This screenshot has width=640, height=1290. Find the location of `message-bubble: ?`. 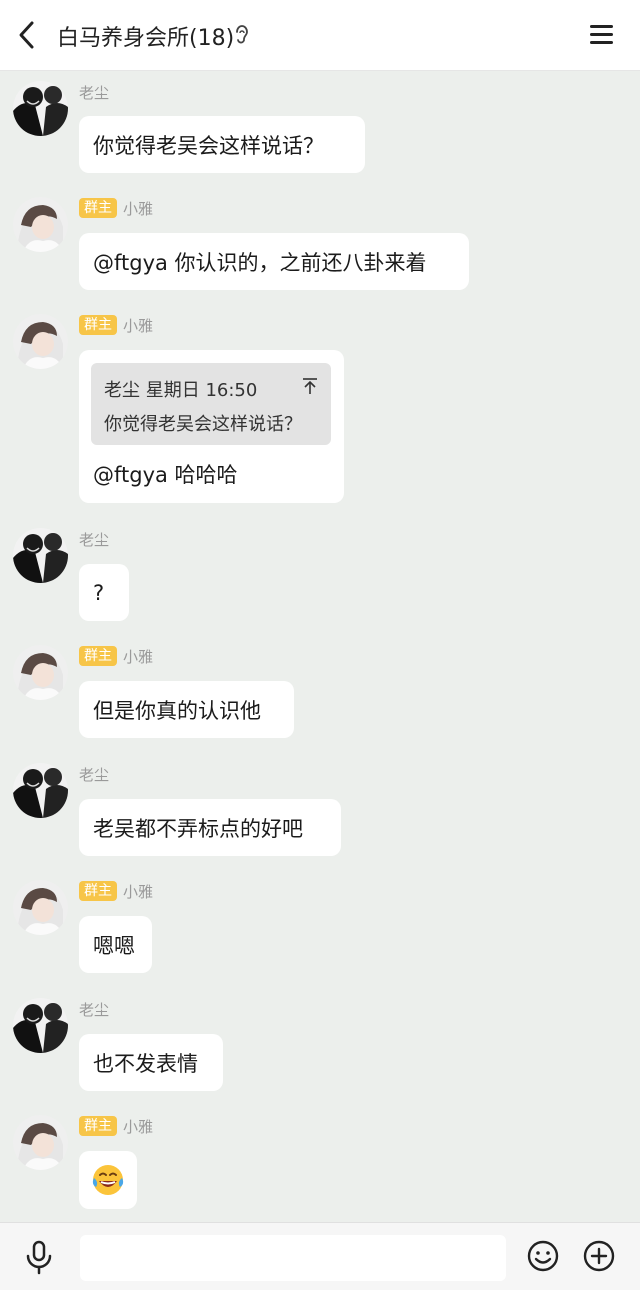

message-bubble: ? is located at coordinates (104, 592).